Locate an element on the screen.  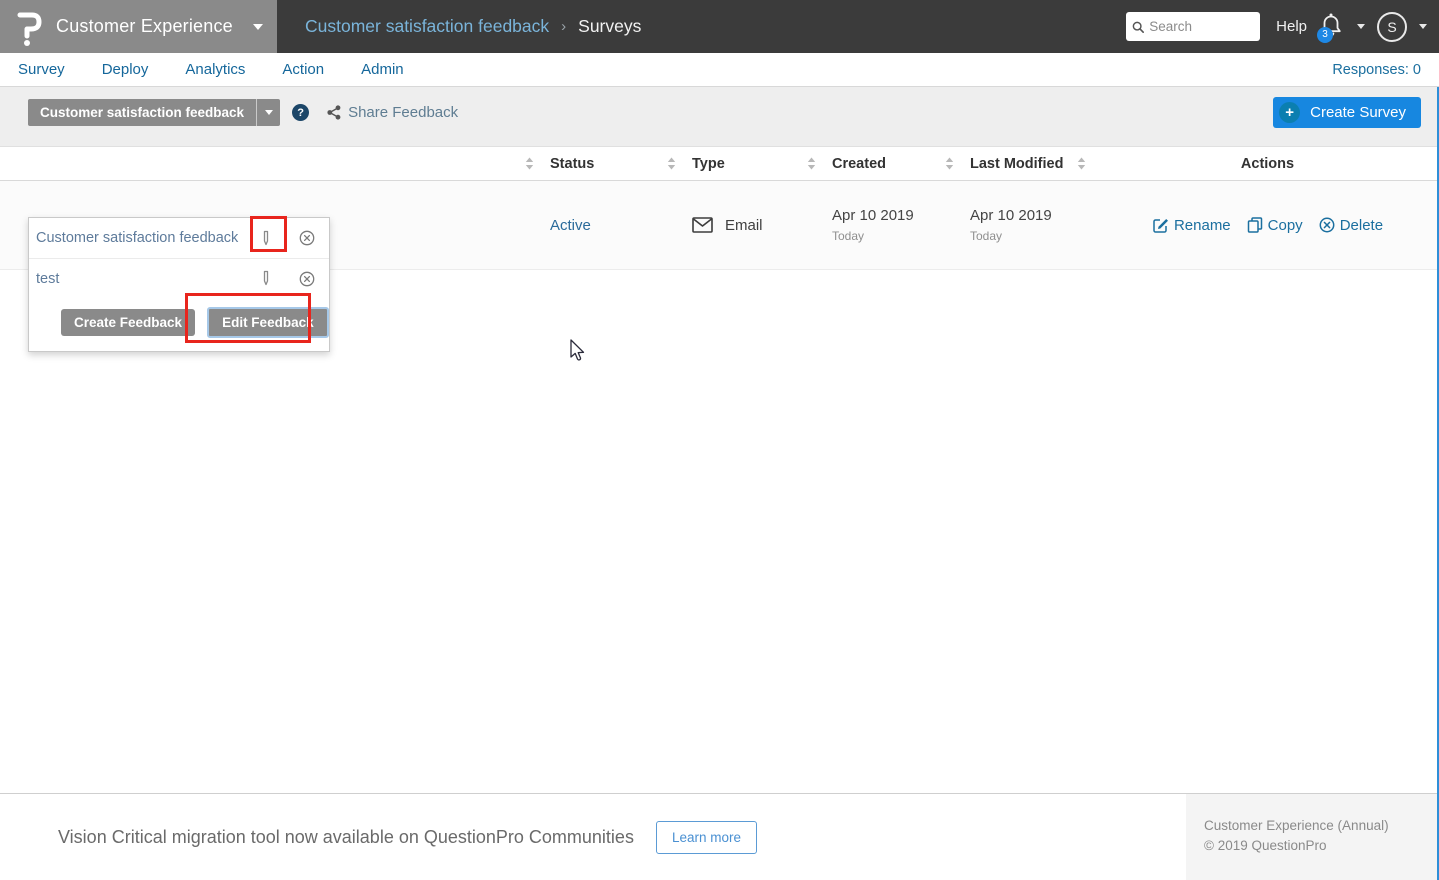
feedback-item: test is located at coordinates (179, 278).